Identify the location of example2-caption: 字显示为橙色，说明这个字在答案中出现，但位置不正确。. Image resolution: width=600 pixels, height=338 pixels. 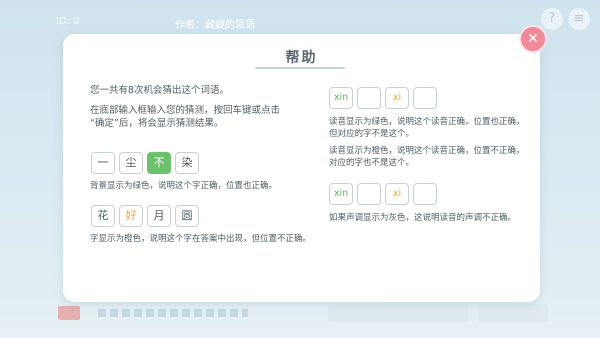
(201, 239).